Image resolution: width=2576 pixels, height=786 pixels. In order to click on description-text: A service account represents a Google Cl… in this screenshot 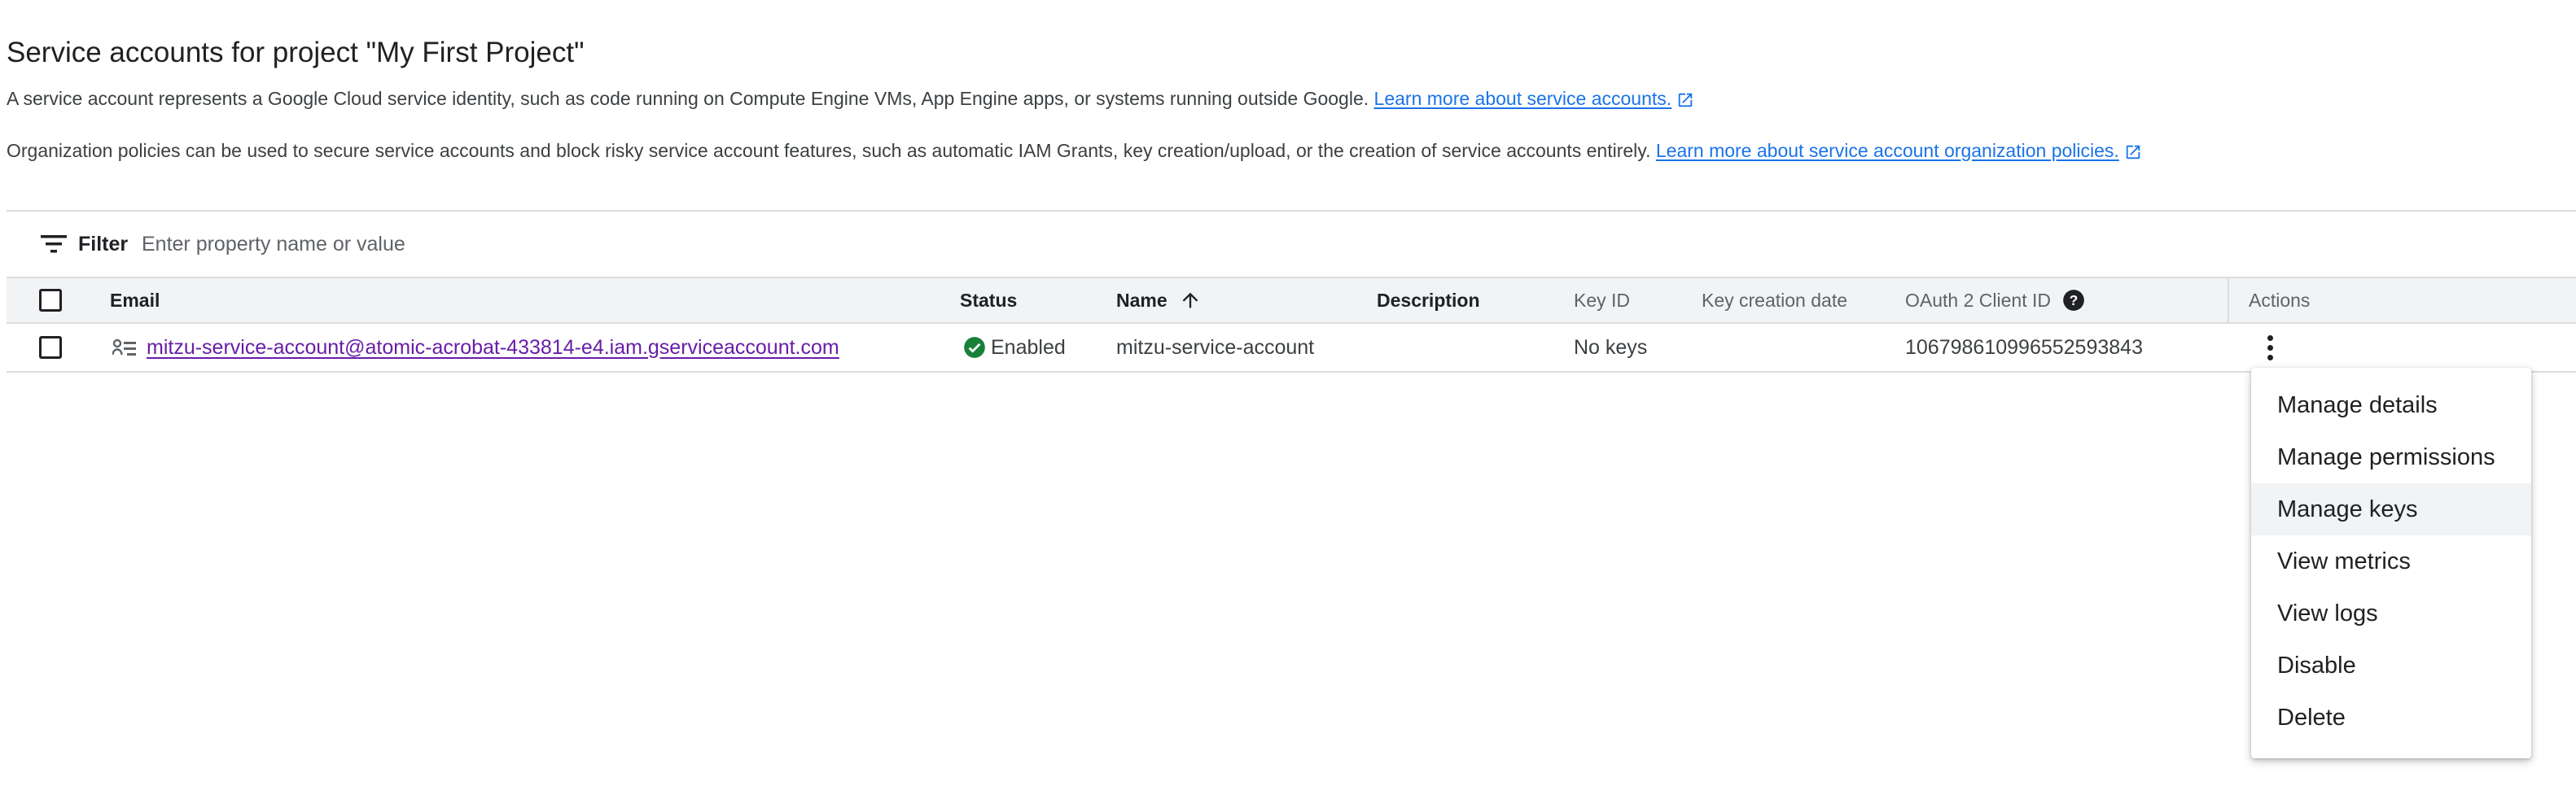, I will do `click(688, 98)`.